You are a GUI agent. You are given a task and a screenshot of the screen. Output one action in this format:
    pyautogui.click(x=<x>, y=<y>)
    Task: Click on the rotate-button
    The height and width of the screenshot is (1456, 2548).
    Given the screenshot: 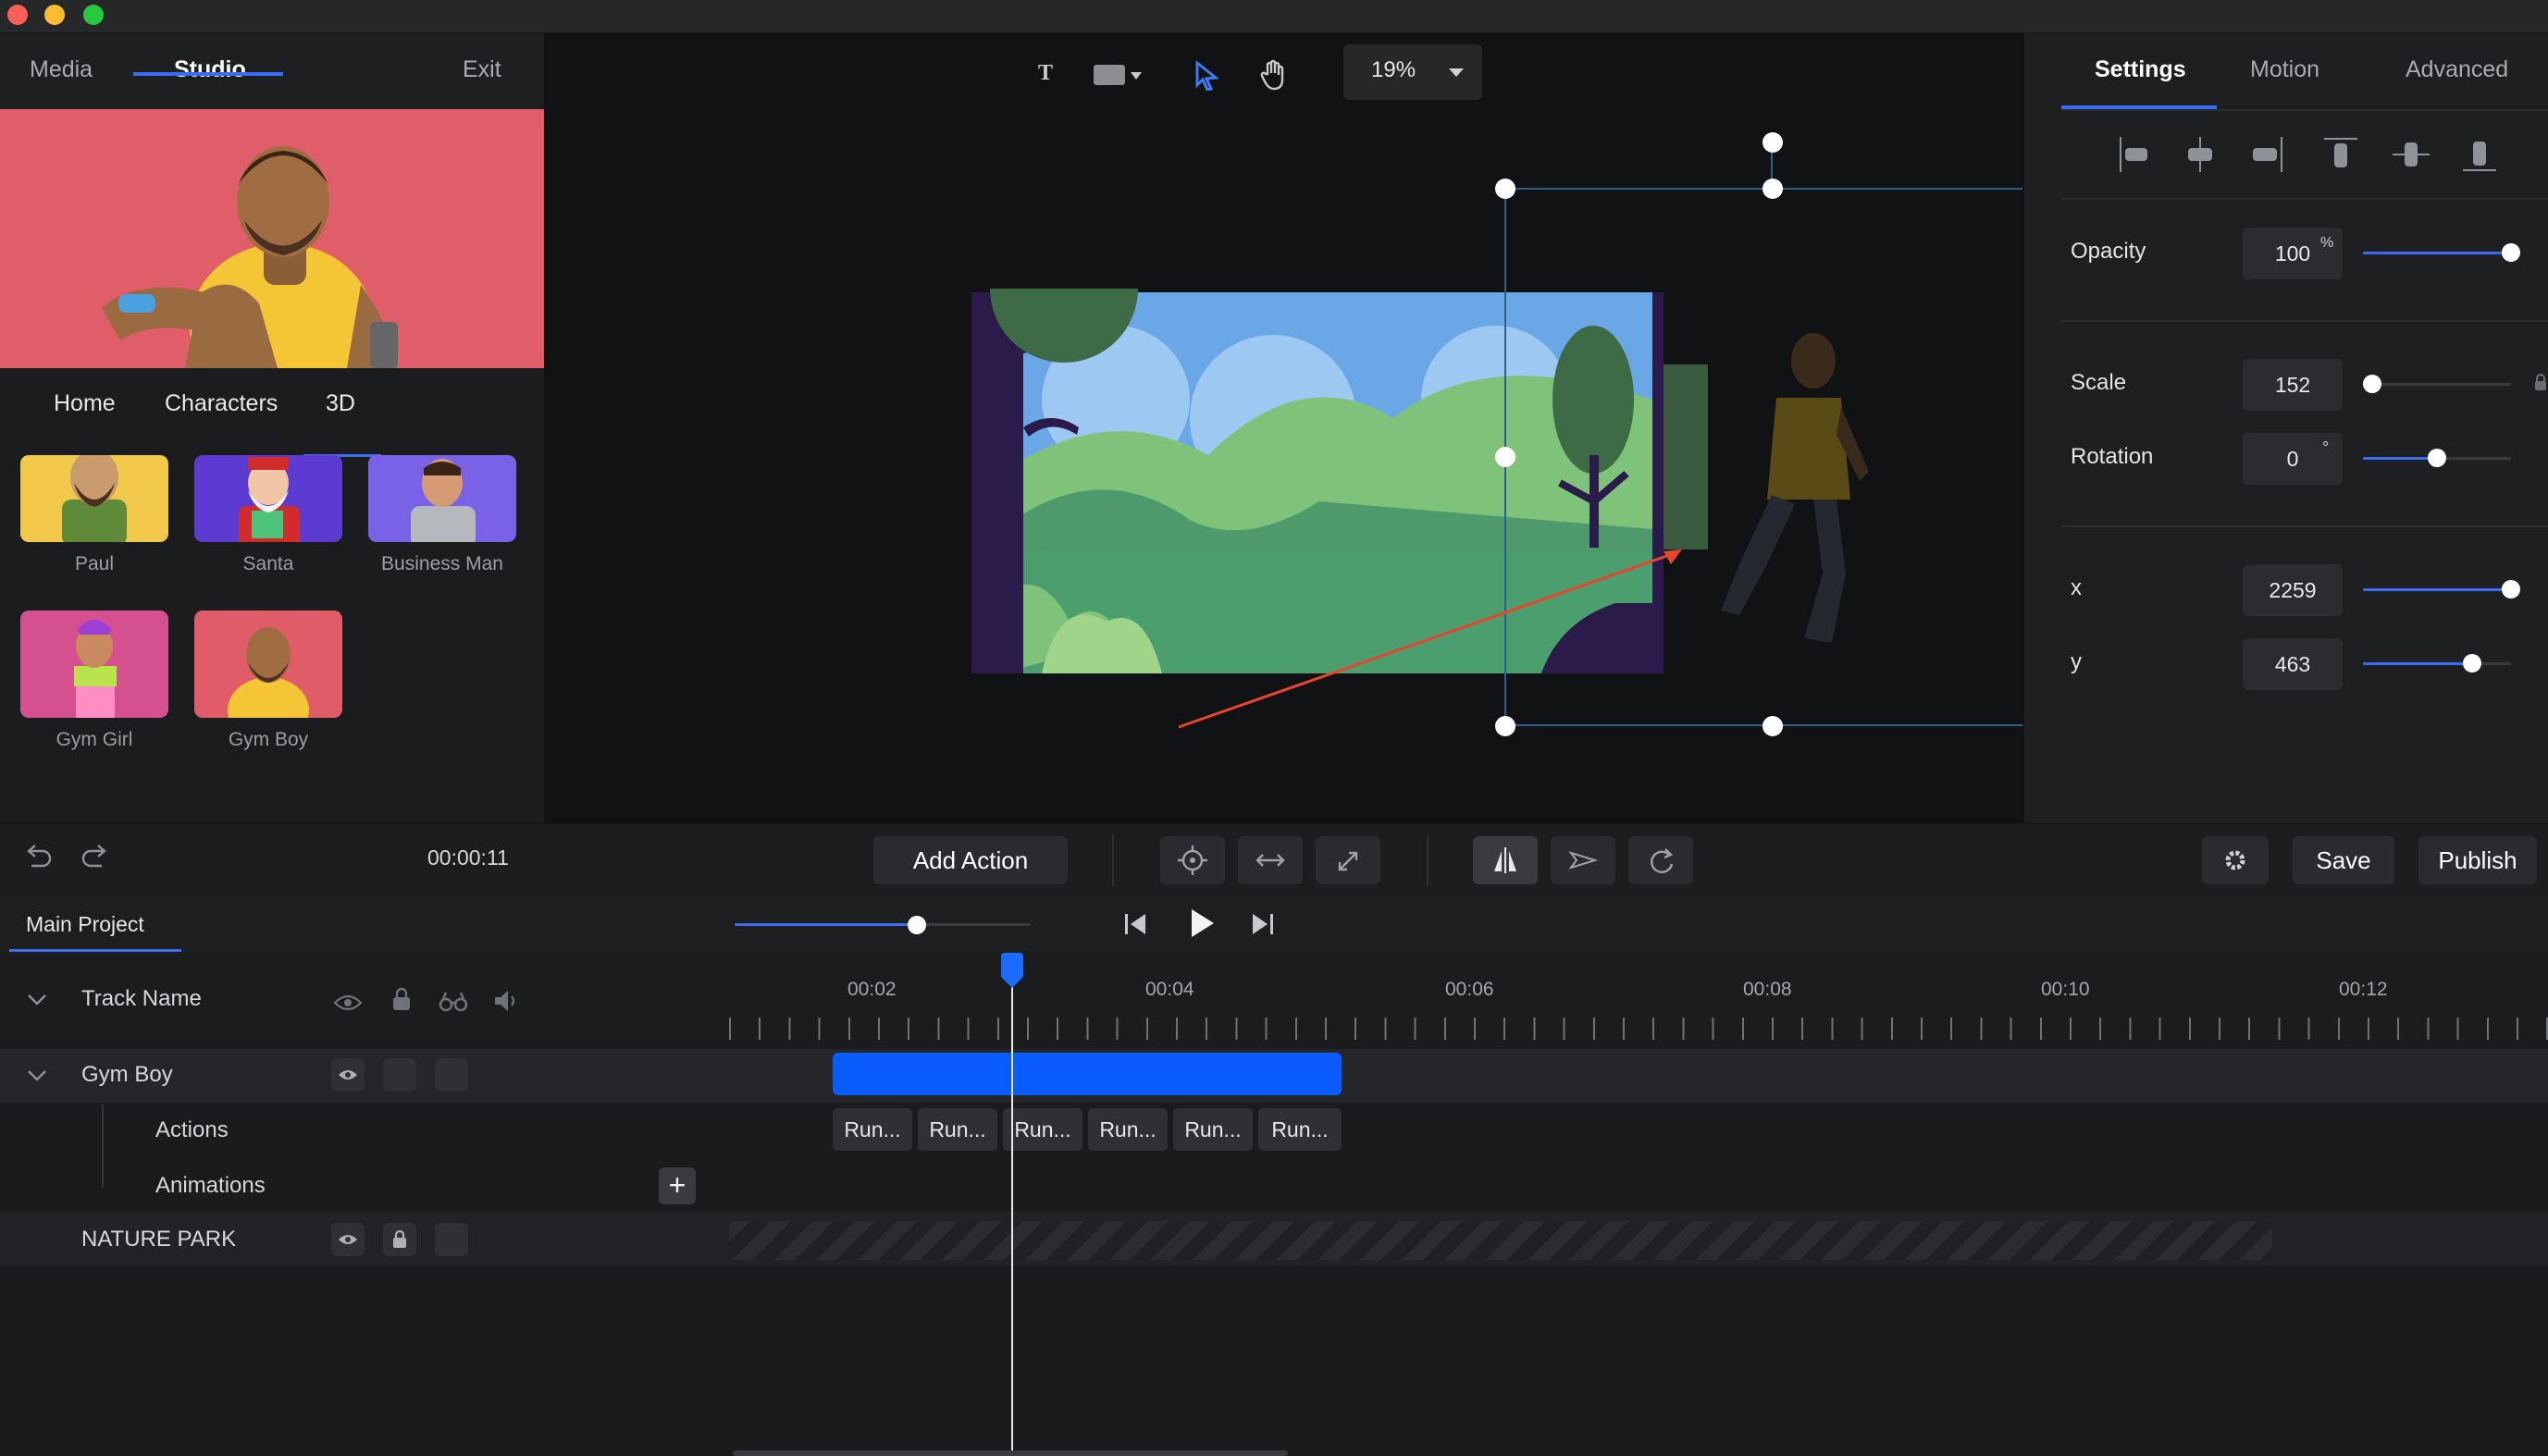 What is the action you would take?
    pyautogui.click(x=1660, y=860)
    